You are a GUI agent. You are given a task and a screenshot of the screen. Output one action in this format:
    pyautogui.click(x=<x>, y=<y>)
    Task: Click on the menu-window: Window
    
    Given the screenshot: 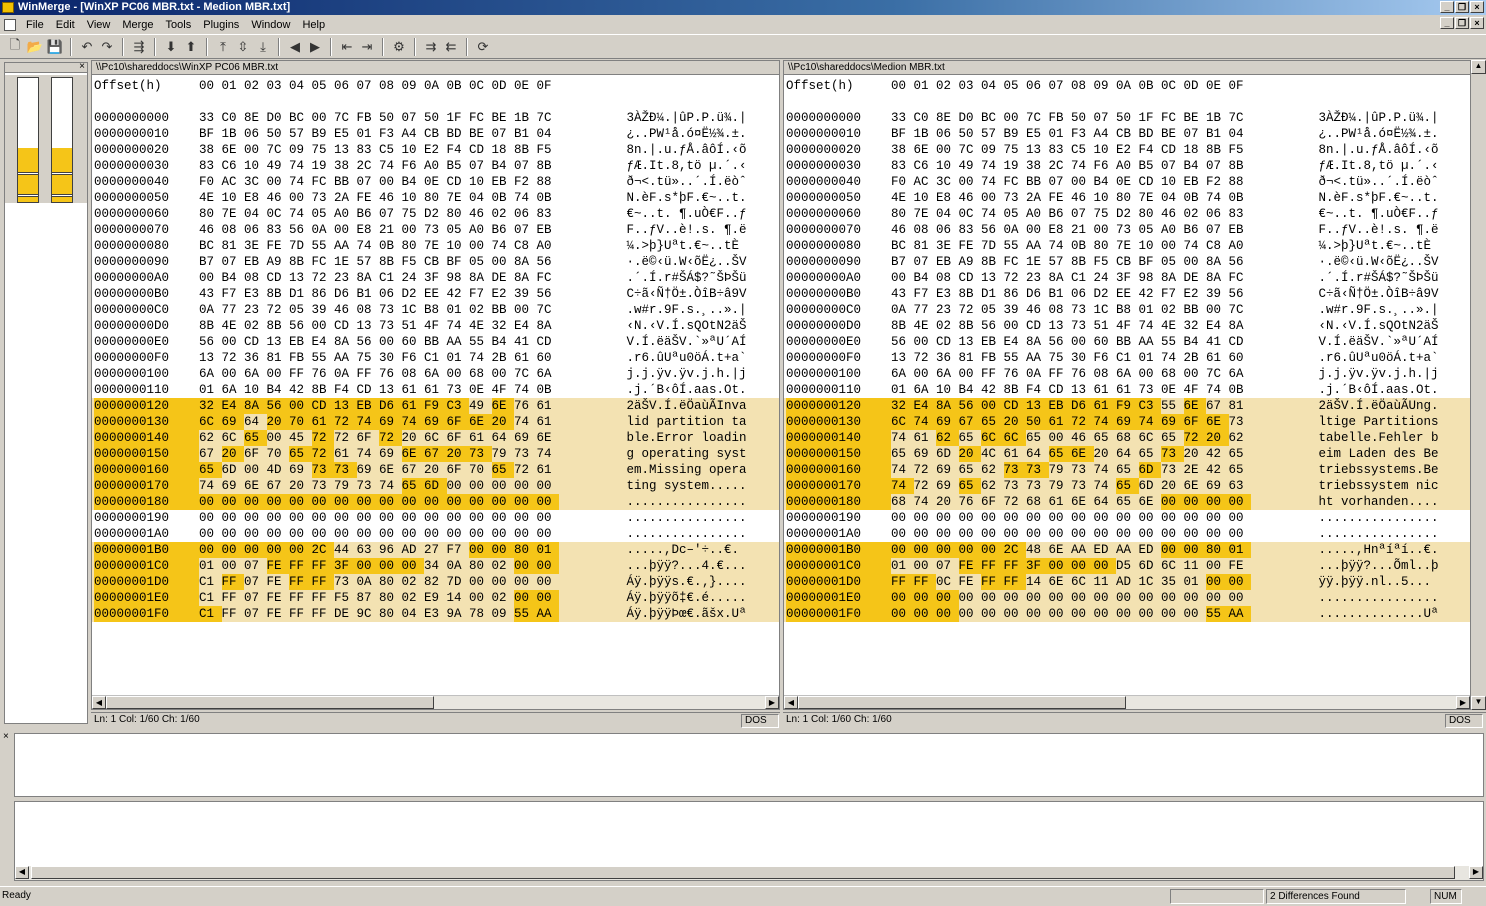 What is the action you would take?
    pyautogui.click(x=270, y=25)
    